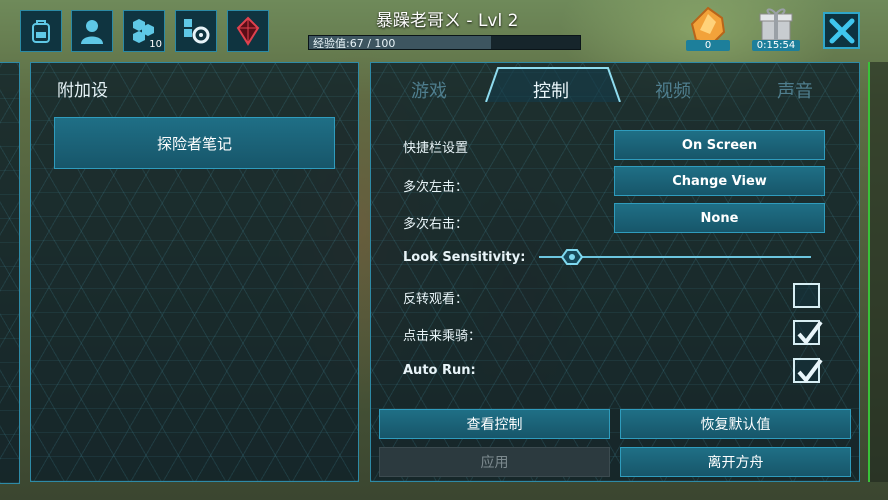  Describe the element at coordinates (354, 43) in the screenshot. I see `xp-label: 经验值:67 / 100` at that location.